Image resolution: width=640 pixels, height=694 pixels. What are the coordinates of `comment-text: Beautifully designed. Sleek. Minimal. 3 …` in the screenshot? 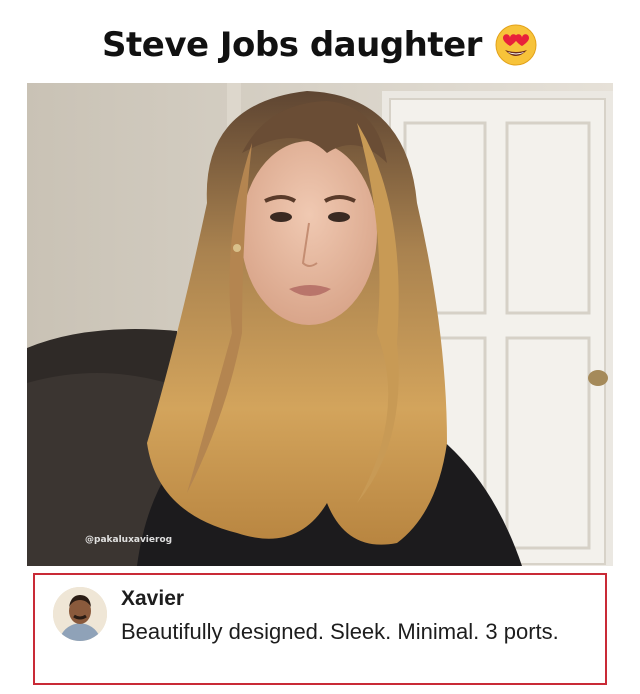 It's located at (340, 631).